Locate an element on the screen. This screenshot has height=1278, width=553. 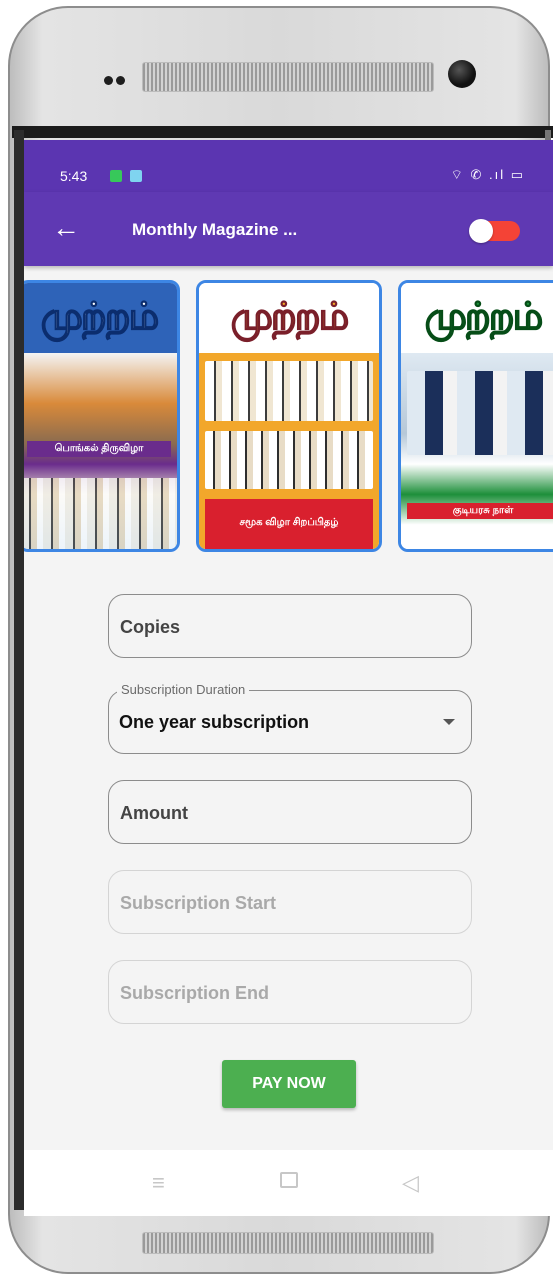
left-bezel is located at coordinates (19, 670).